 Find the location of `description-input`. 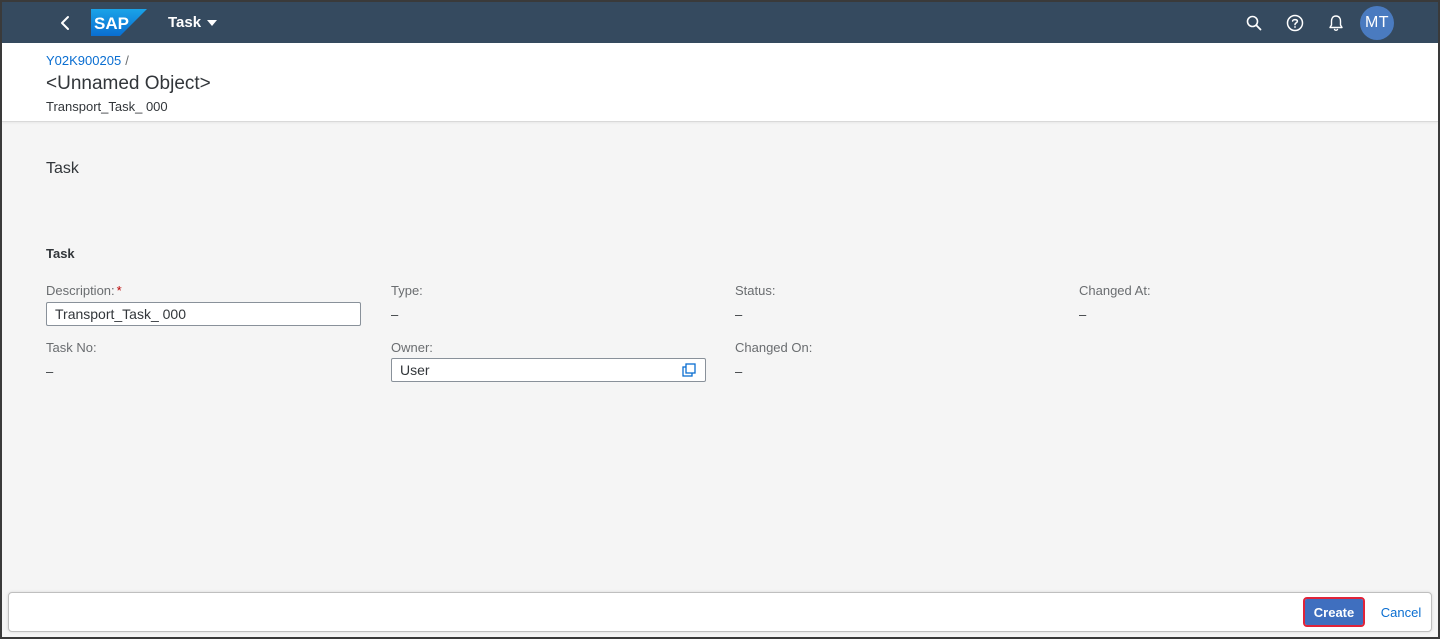

description-input is located at coordinates (203, 314).